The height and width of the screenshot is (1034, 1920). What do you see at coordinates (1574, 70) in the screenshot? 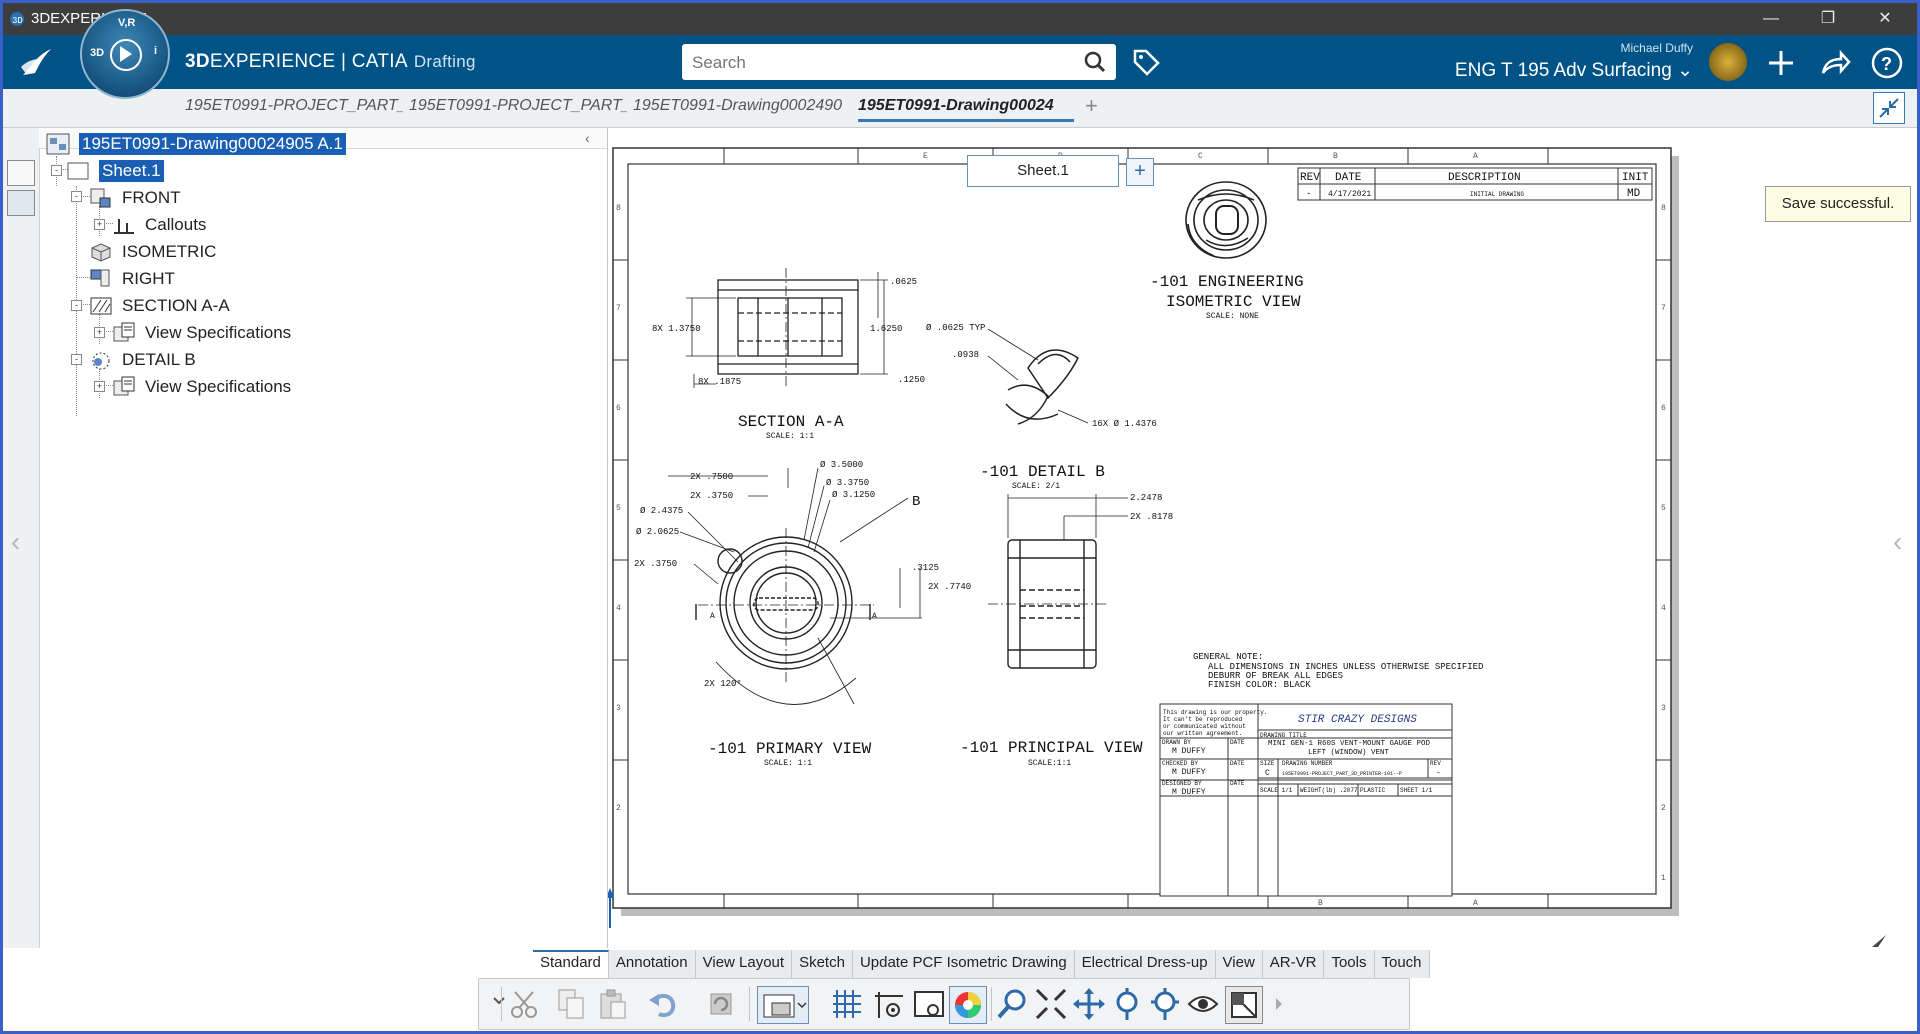
I see `collab-space-selector: ENG T 195 Adv Surfacing ⌄` at bounding box center [1574, 70].